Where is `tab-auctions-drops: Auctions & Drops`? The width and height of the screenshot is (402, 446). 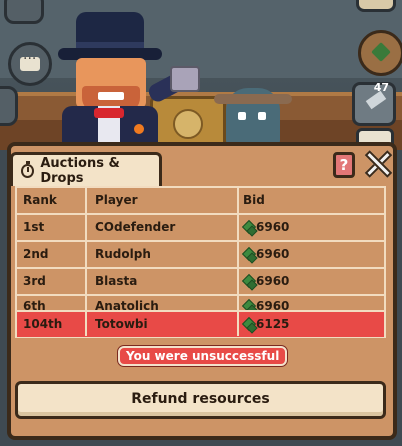 tab-auctions-drops: Auctions & Drops is located at coordinates (86, 169).